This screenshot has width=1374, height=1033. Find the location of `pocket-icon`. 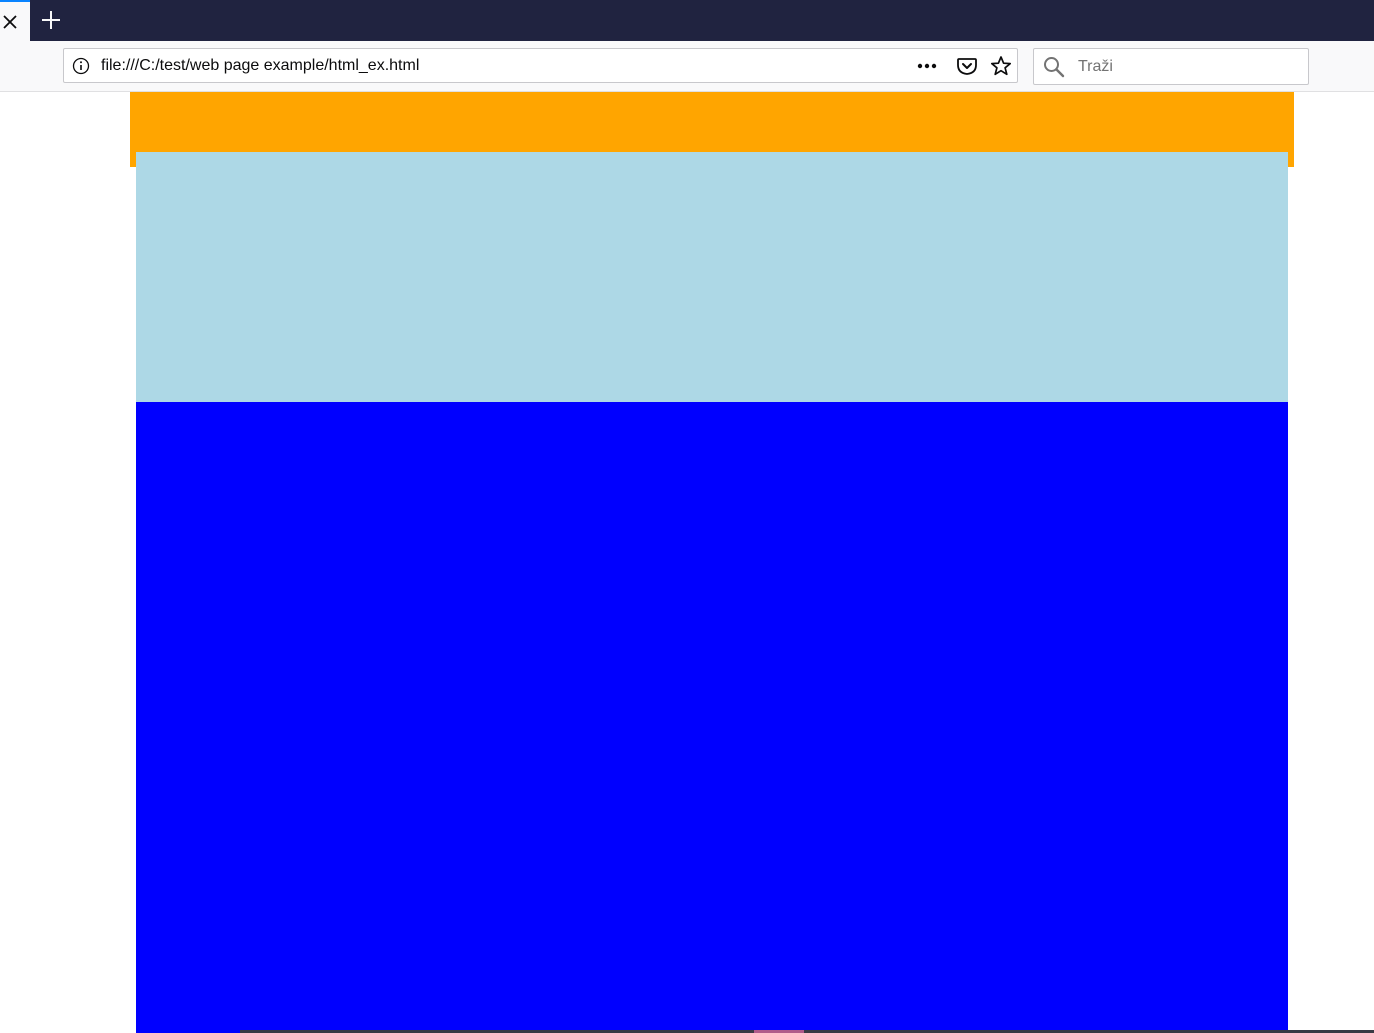

pocket-icon is located at coordinates (967, 66).